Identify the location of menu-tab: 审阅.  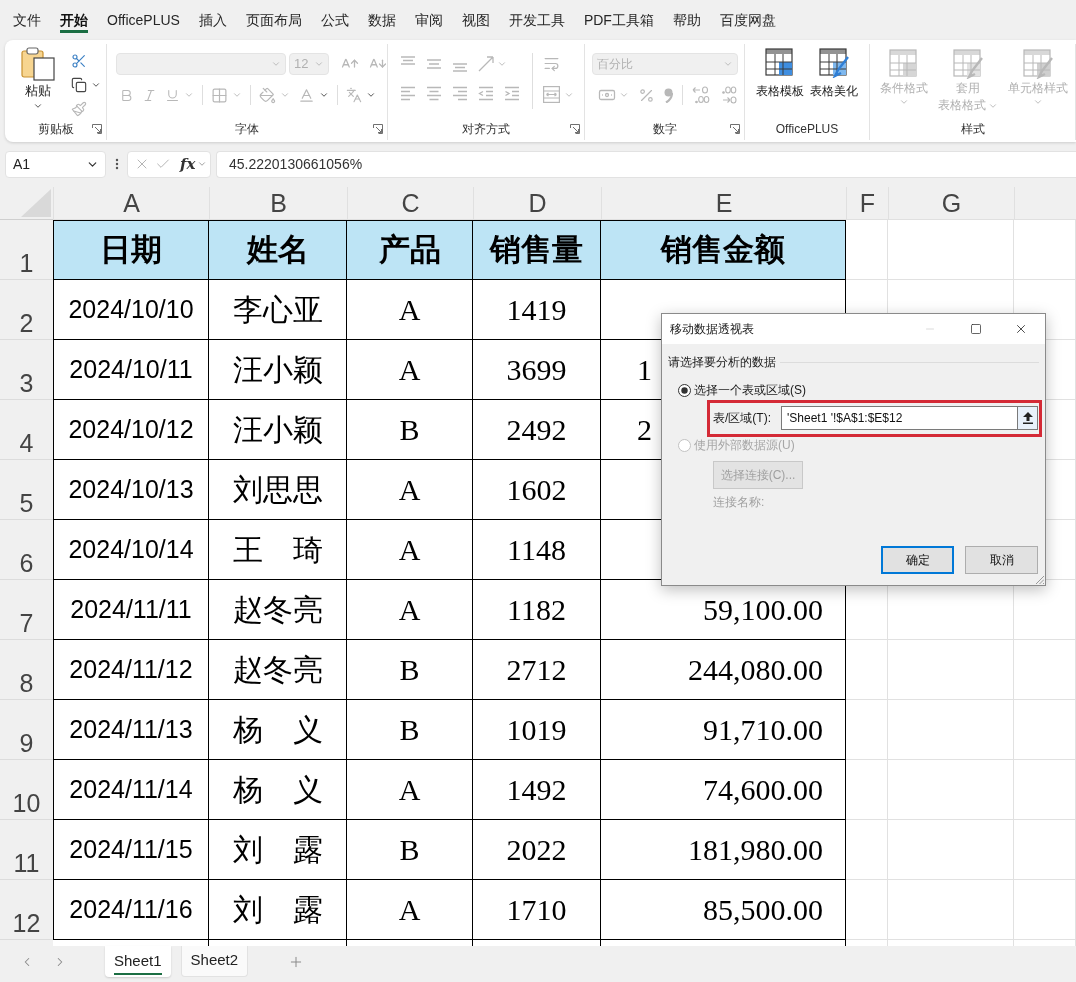
(428, 20).